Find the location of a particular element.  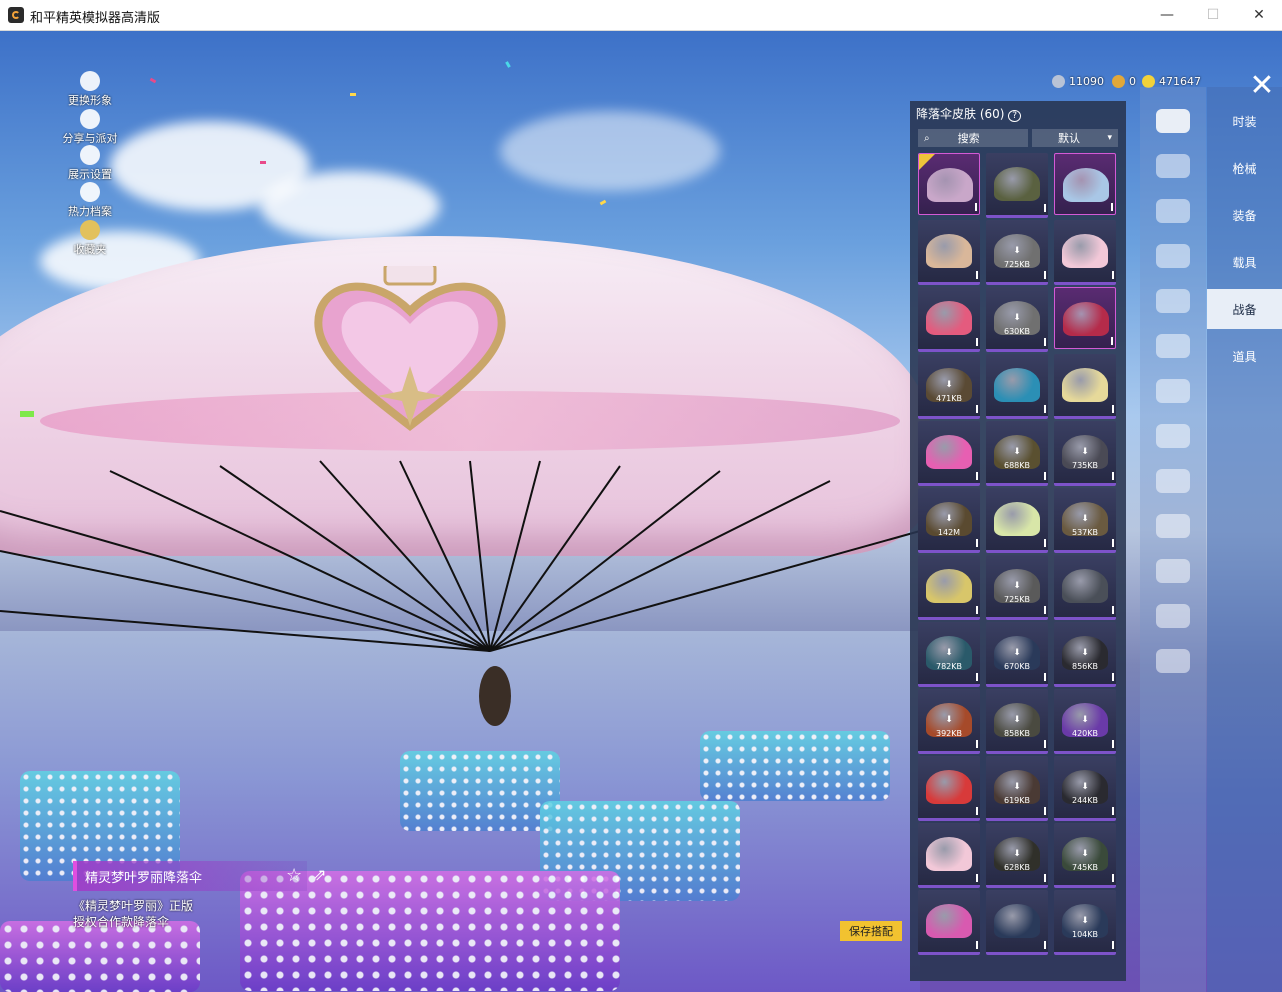

skin-item: ⬇ 392KB is located at coordinates (949, 721).